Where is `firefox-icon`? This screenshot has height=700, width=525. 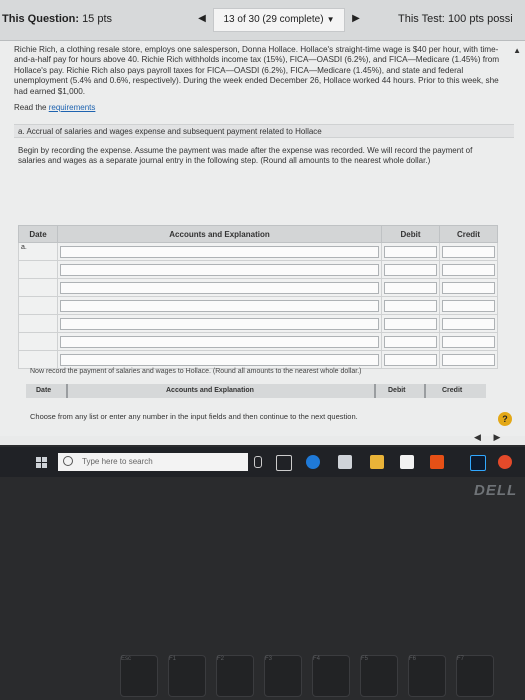
firefox-icon is located at coordinates (505, 462).